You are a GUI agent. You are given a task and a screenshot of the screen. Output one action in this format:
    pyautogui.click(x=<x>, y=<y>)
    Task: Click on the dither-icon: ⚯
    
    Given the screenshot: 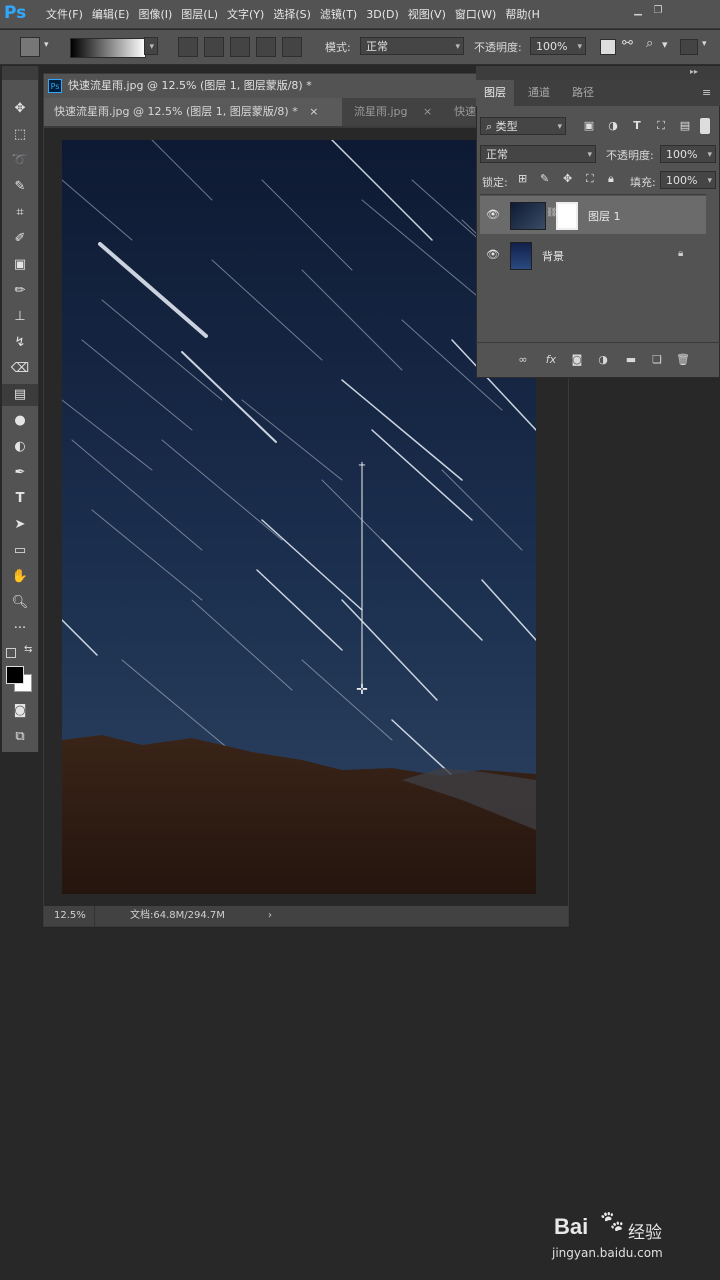 What is the action you would take?
    pyautogui.click(x=627, y=43)
    